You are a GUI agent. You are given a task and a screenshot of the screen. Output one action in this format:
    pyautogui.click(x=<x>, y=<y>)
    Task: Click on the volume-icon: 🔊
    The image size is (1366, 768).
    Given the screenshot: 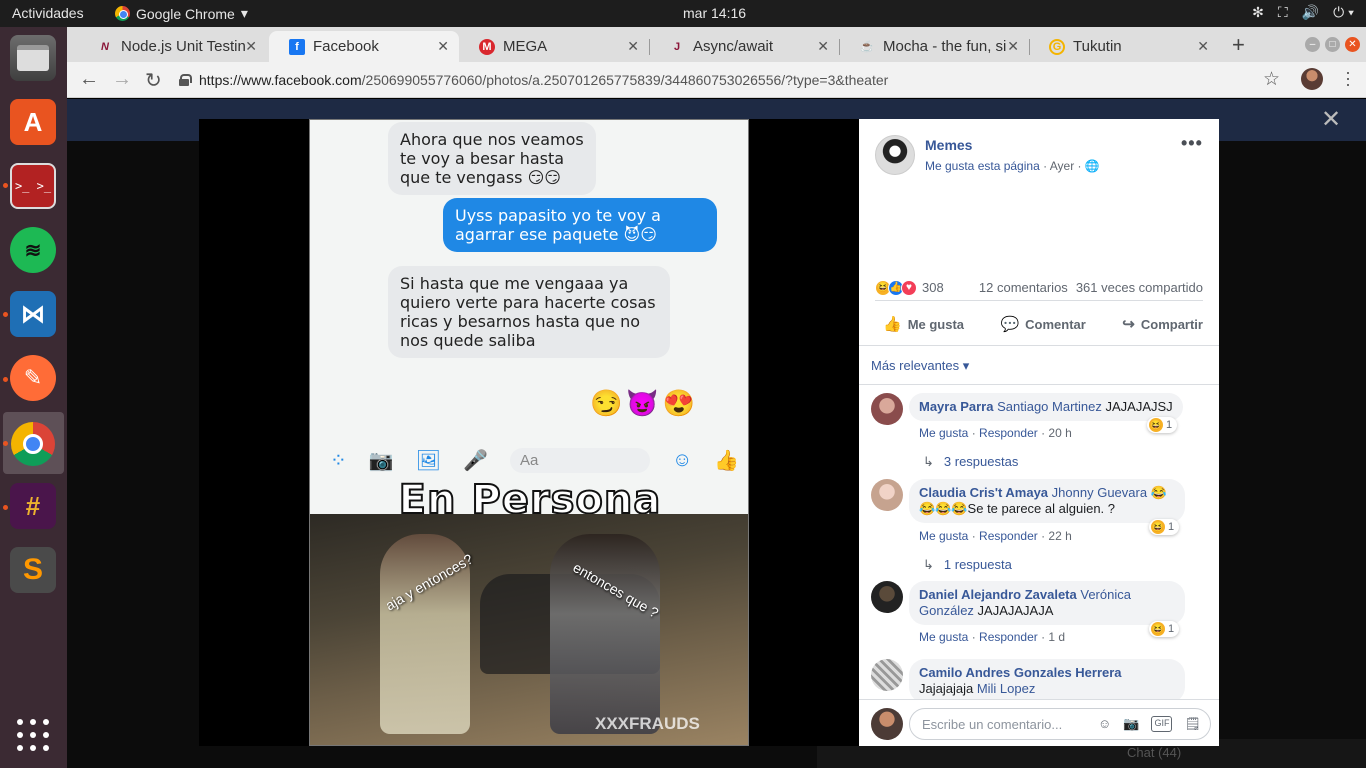 What is the action you would take?
    pyautogui.click(x=1310, y=12)
    